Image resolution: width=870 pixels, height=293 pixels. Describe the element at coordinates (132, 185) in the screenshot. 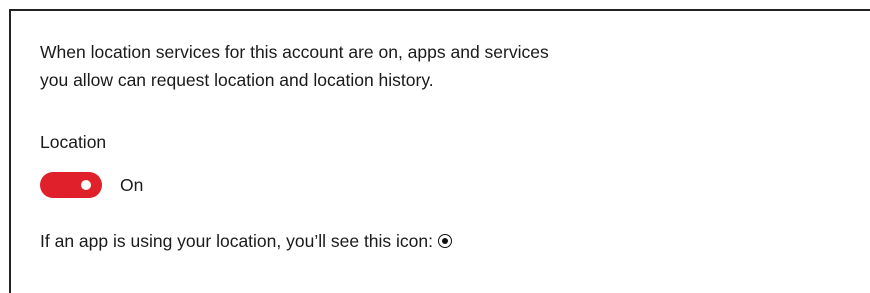

I see `toggle-state-label: On` at that location.